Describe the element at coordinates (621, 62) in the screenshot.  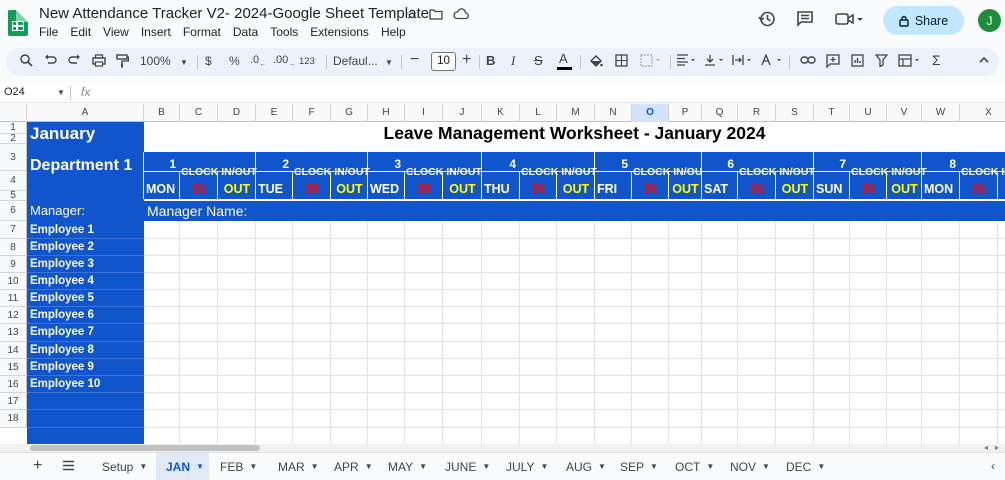
I see `borders-icon` at that location.